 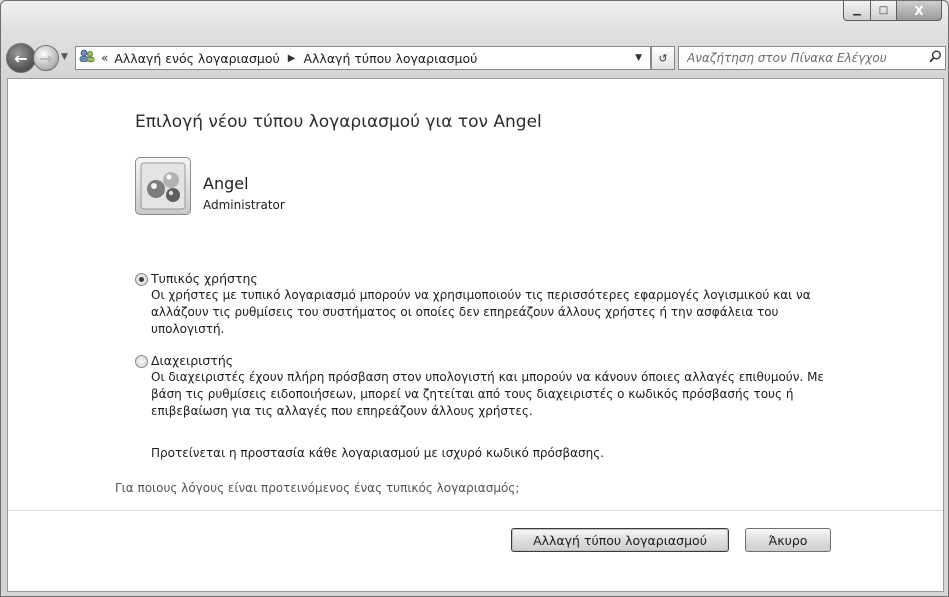 I want to click on minimize-button: ▁, so click(x=857, y=11).